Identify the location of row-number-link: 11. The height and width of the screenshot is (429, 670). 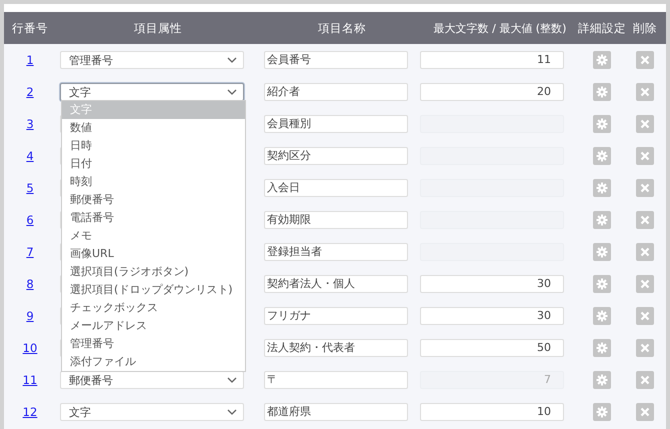
(30, 380).